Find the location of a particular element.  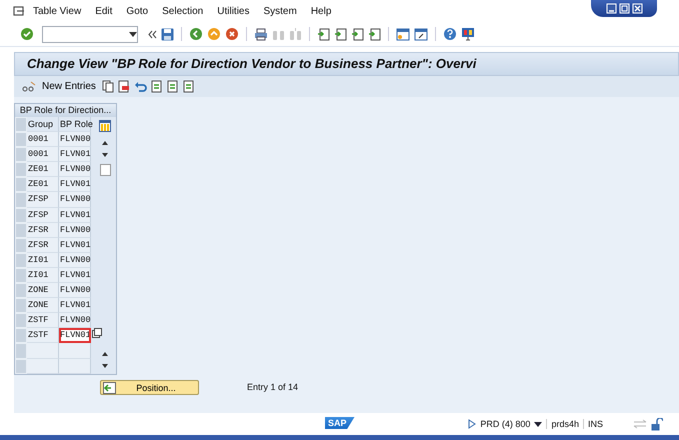

save-icon is located at coordinates (167, 34).